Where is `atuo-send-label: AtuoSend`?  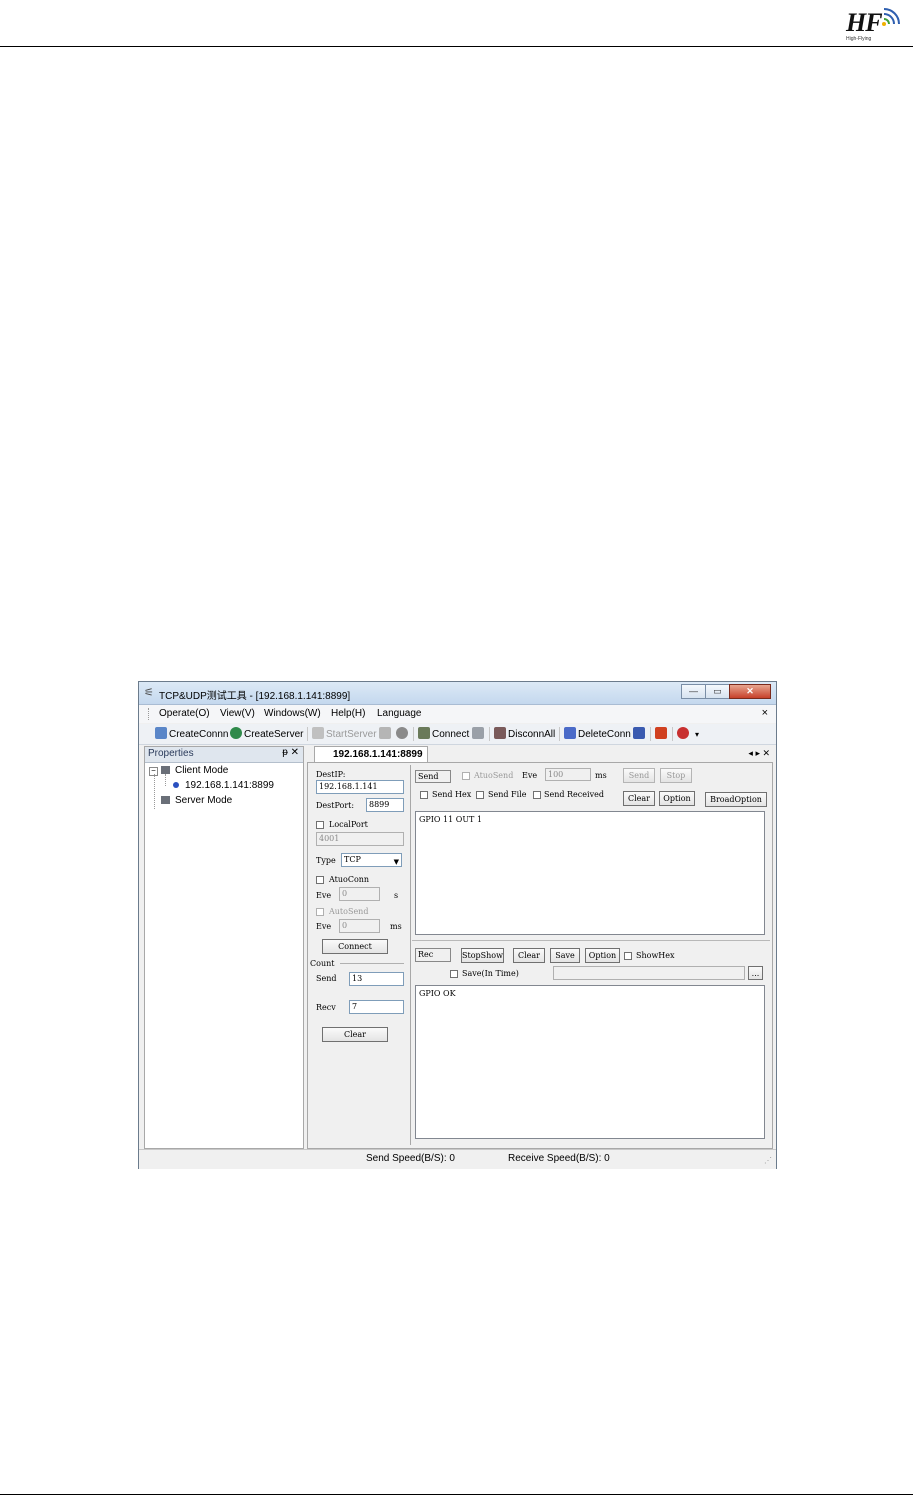 atuo-send-label: AtuoSend is located at coordinates (494, 775).